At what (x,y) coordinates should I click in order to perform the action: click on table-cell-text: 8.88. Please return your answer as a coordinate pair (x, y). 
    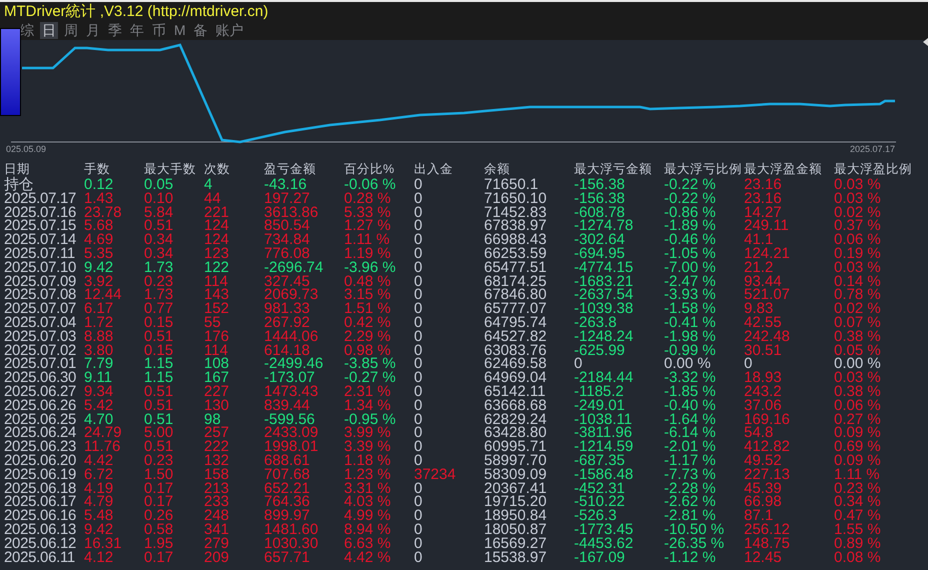
    Looking at the image, I should click on (99, 337).